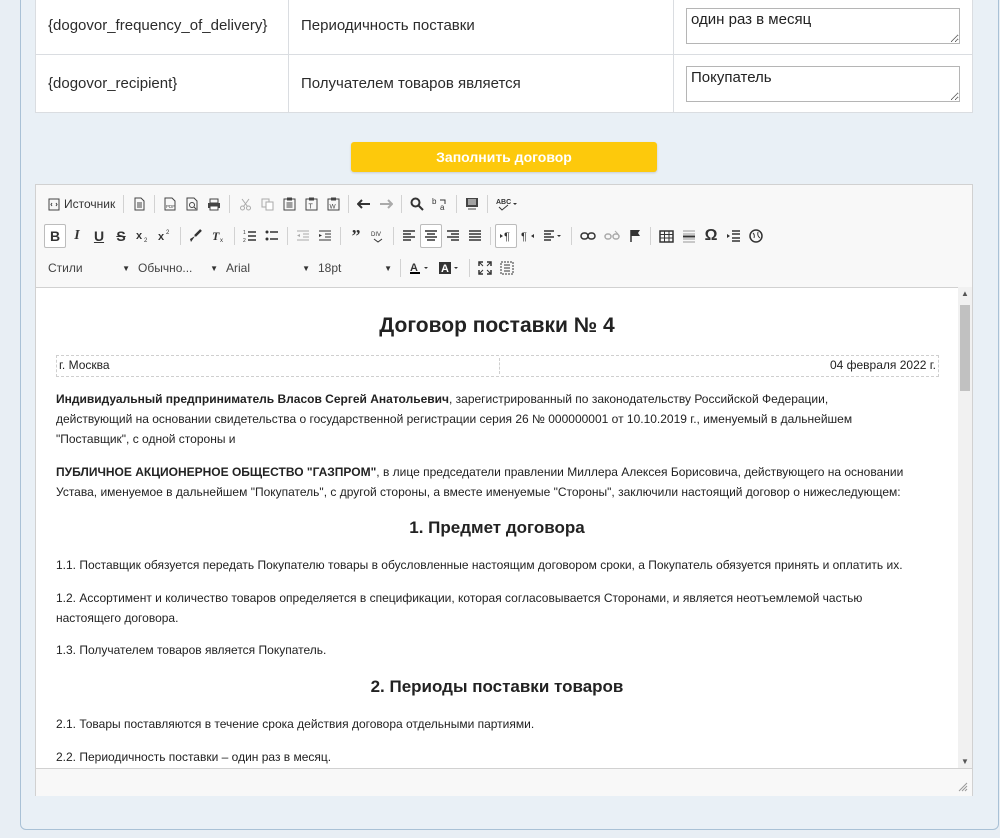  Describe the element at coordinates (612, 236) in the screenshot. I see `unlink-button` at that location.